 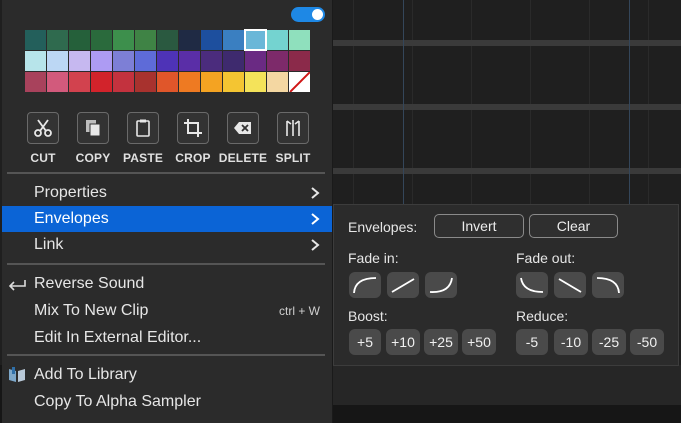 What do you see at coordinates (368, 316) in the screenshot?
I see `boost-label: Boost:` at bounding box center [368, 316].